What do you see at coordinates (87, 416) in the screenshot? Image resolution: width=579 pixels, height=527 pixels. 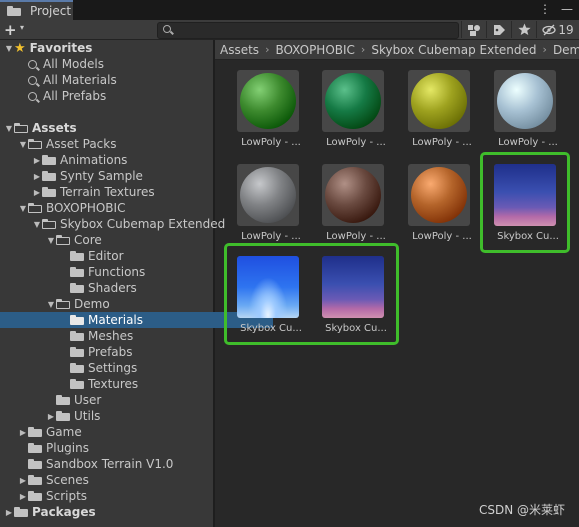 I see `tree-item-label: Utils` at bounding box center [87, 416].